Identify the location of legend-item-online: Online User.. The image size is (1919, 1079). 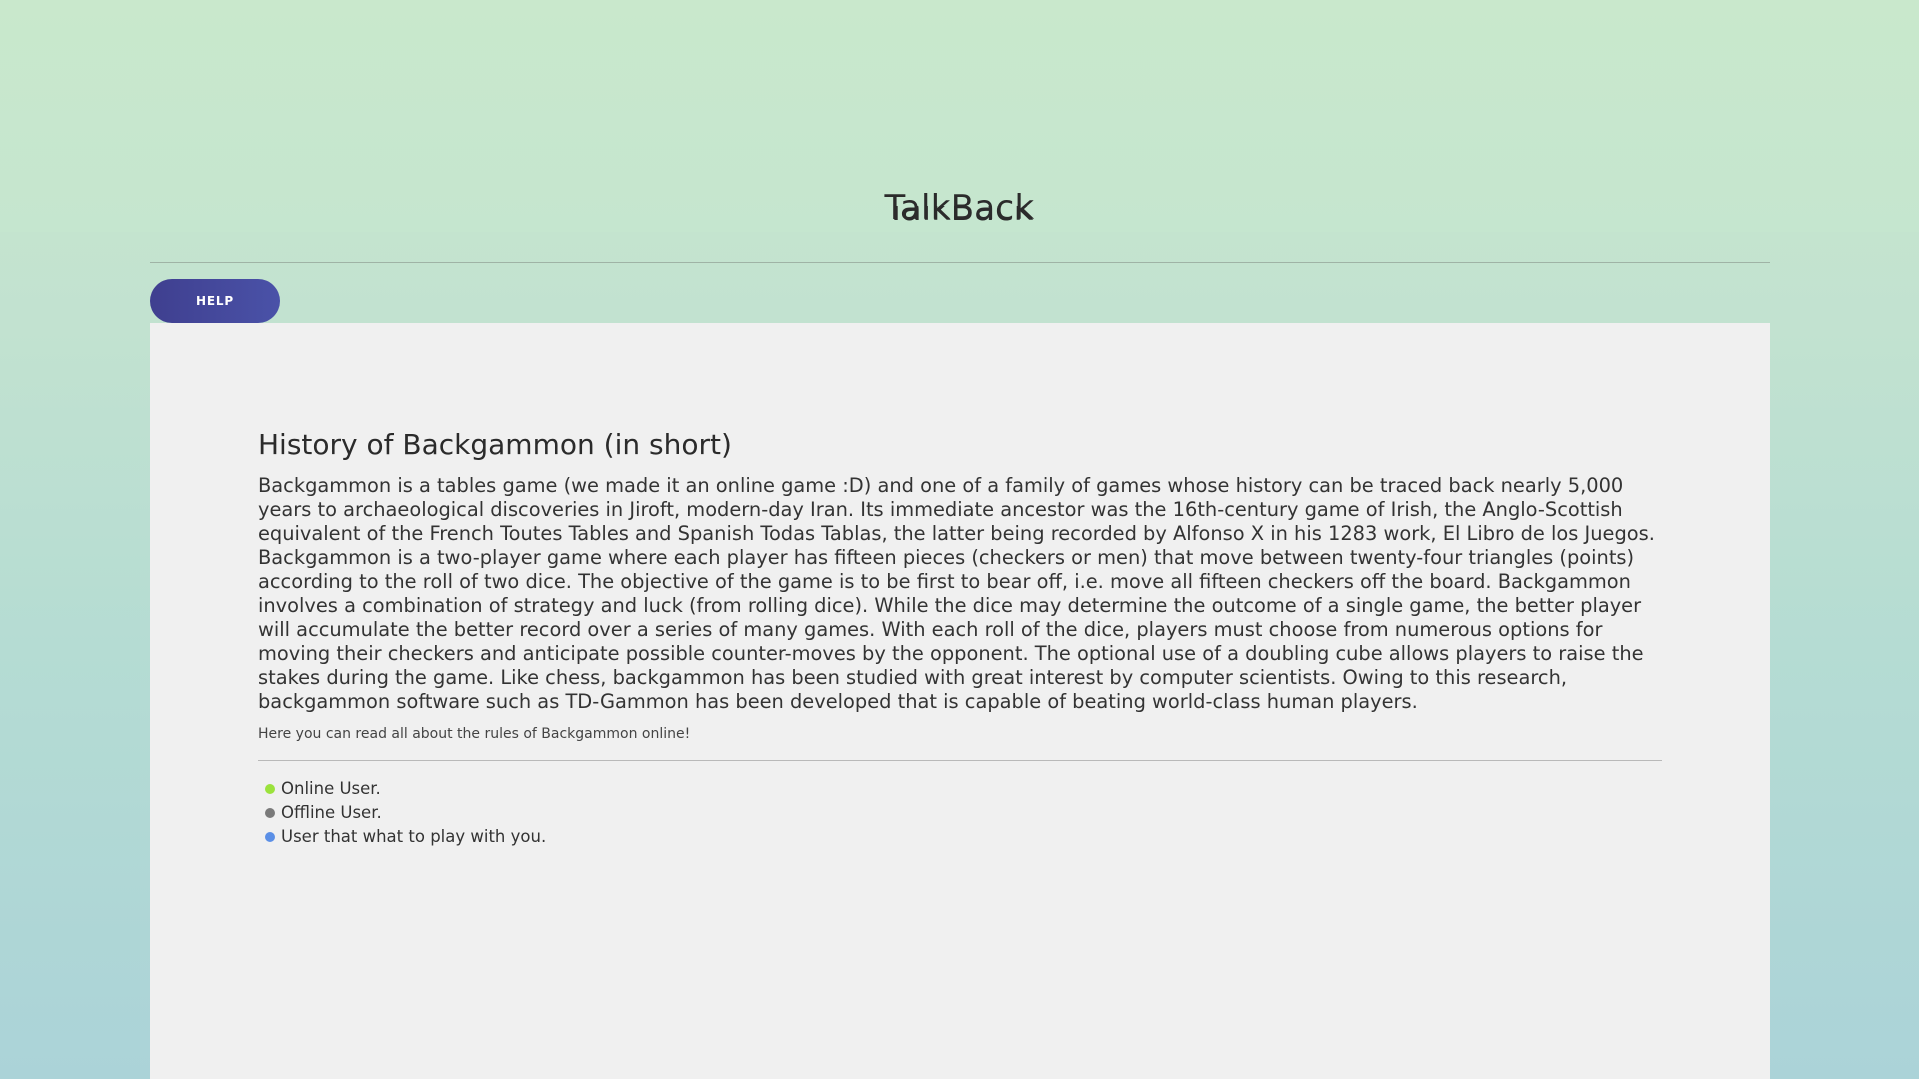
(963, 789).